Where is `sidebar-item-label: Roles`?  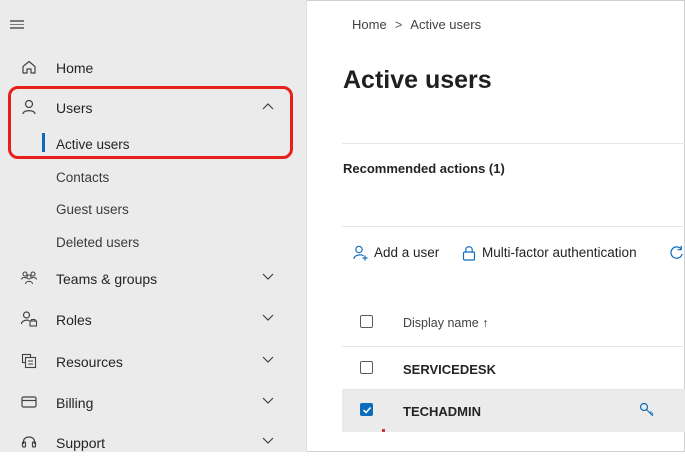
sidebar-item-label: Roles is located at coordinates (74, 320).